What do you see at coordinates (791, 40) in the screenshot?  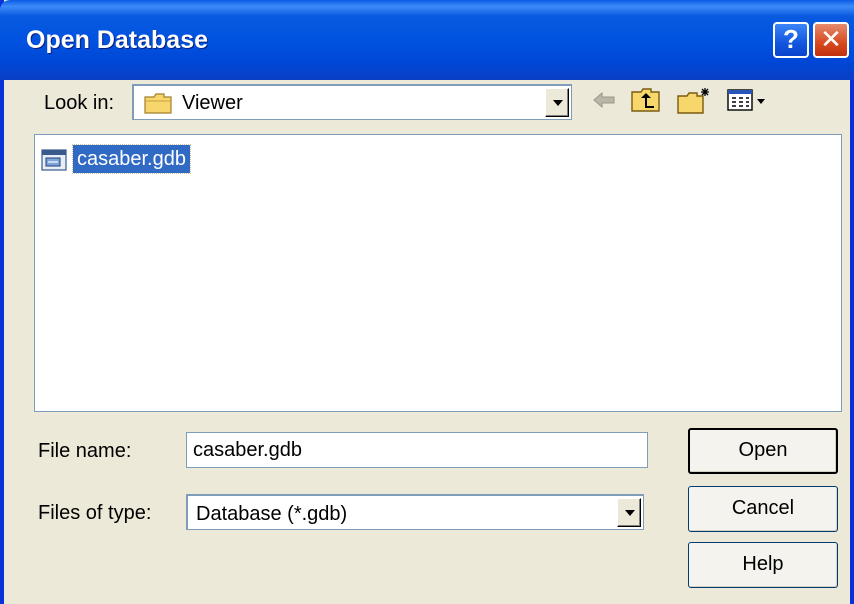 I see `help-title-button: ?` at bounding box center [791, 40].